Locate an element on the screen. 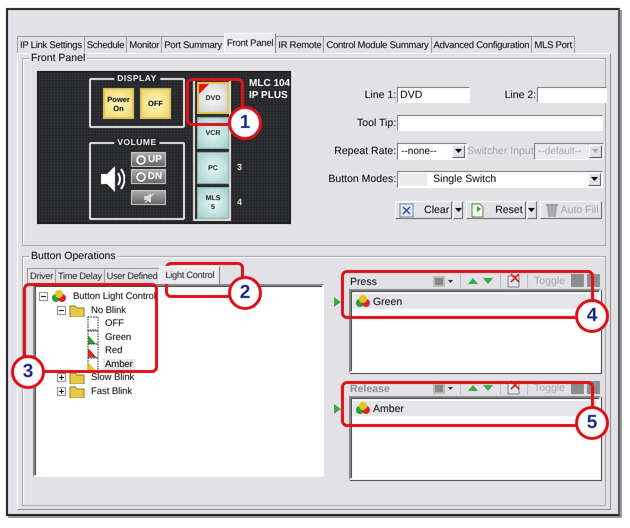 Image resolution: width=630 pixels, height=528 pixels. list-title: Press is located at coordinates (363, 282).